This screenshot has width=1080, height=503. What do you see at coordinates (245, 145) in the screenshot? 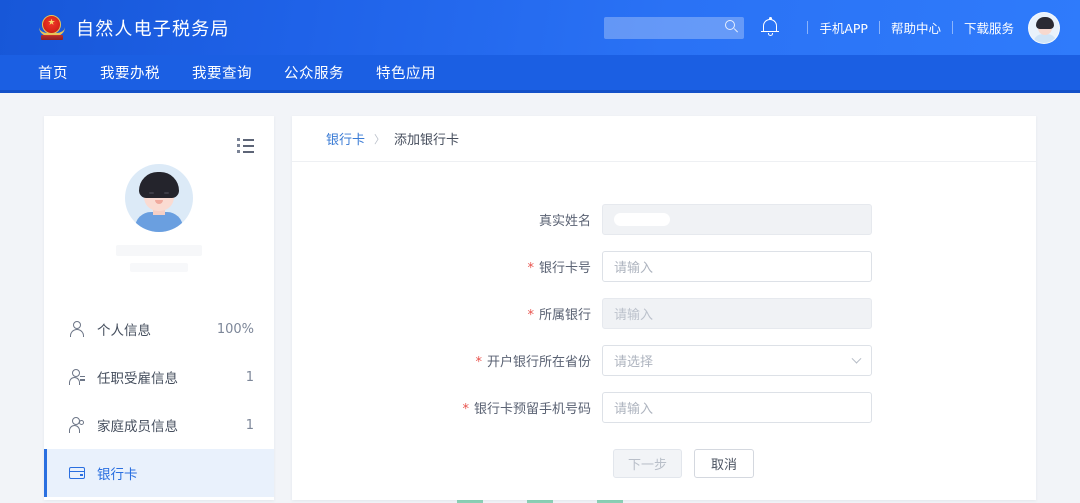
I see `list-menu-icon` at bounding box center [245, 145].